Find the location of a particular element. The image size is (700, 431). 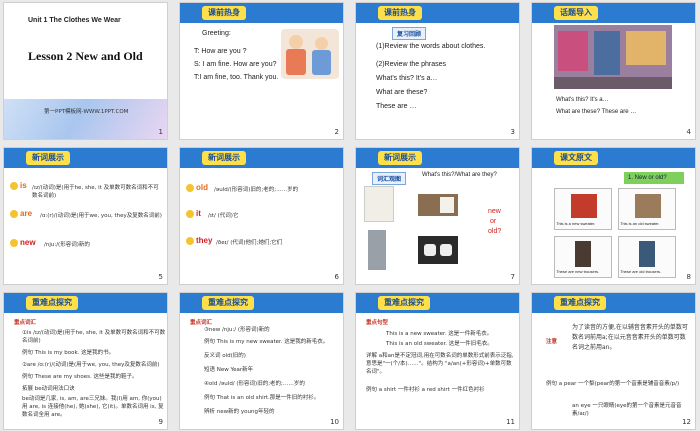

slide-number: 10 is located at coordinates (334, 422).